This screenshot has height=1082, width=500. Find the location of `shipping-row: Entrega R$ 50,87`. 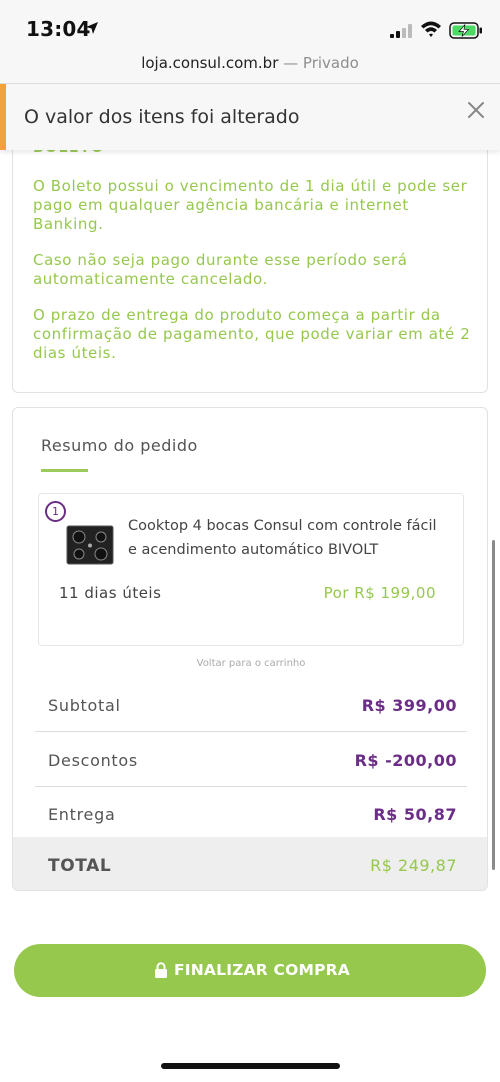

shipping-row: Entrega R$ 50,87 is located at coordinates (251, 816).